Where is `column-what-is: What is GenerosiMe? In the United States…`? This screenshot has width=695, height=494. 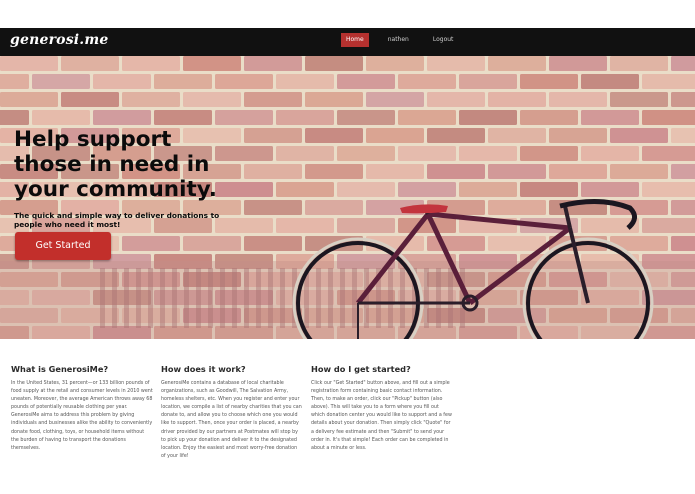
column-what-is: What is GenerosiMe? In the United States… is located at coordinates (82, 408).